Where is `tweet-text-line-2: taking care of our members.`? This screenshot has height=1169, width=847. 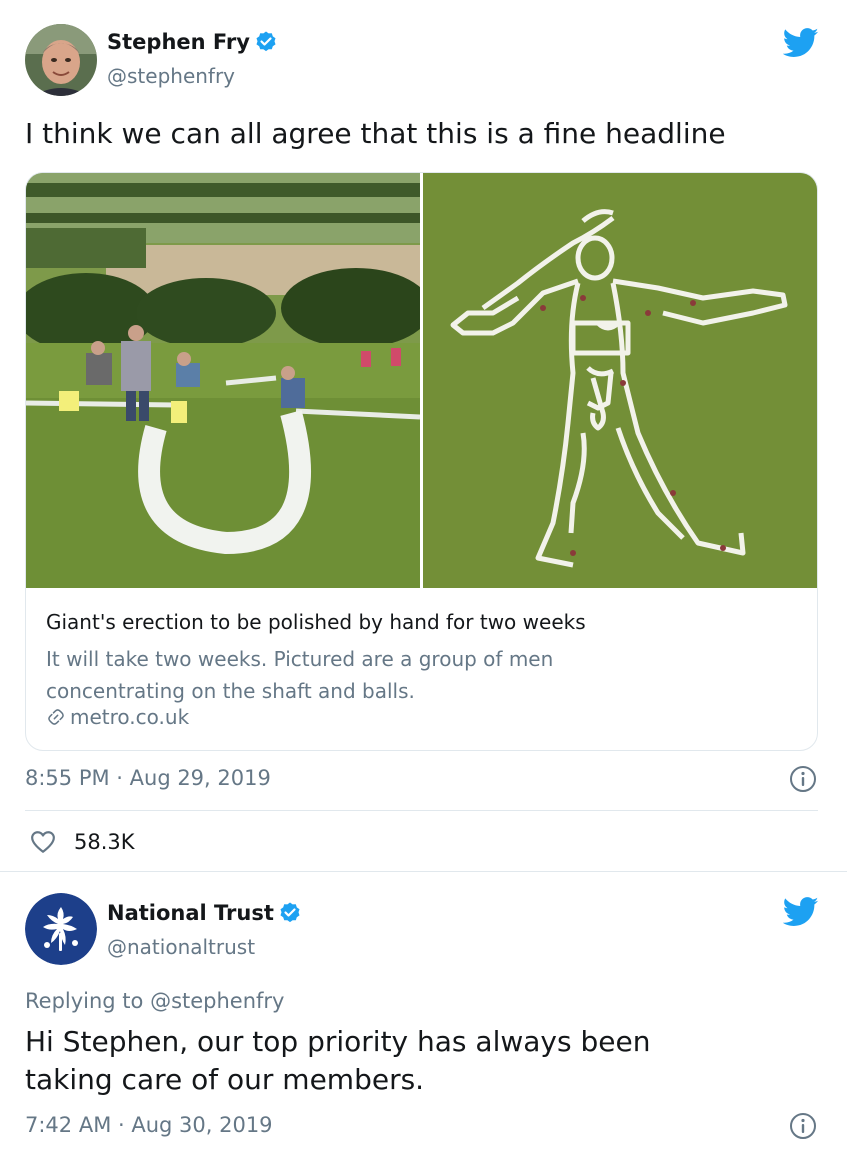 tweet-text-line-2: taking care of our members. is located at coordinates (225, 1079).